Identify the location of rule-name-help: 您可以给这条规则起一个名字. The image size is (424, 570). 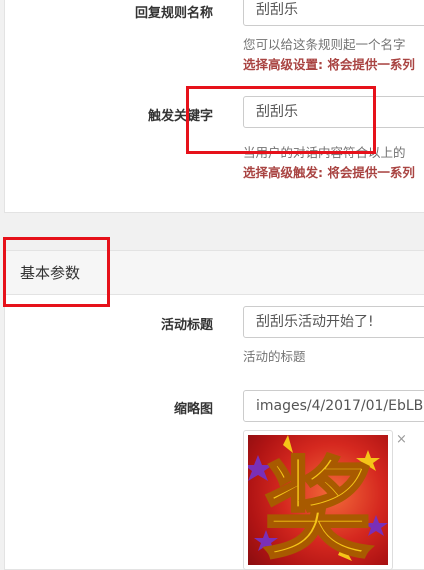
(324, 44).